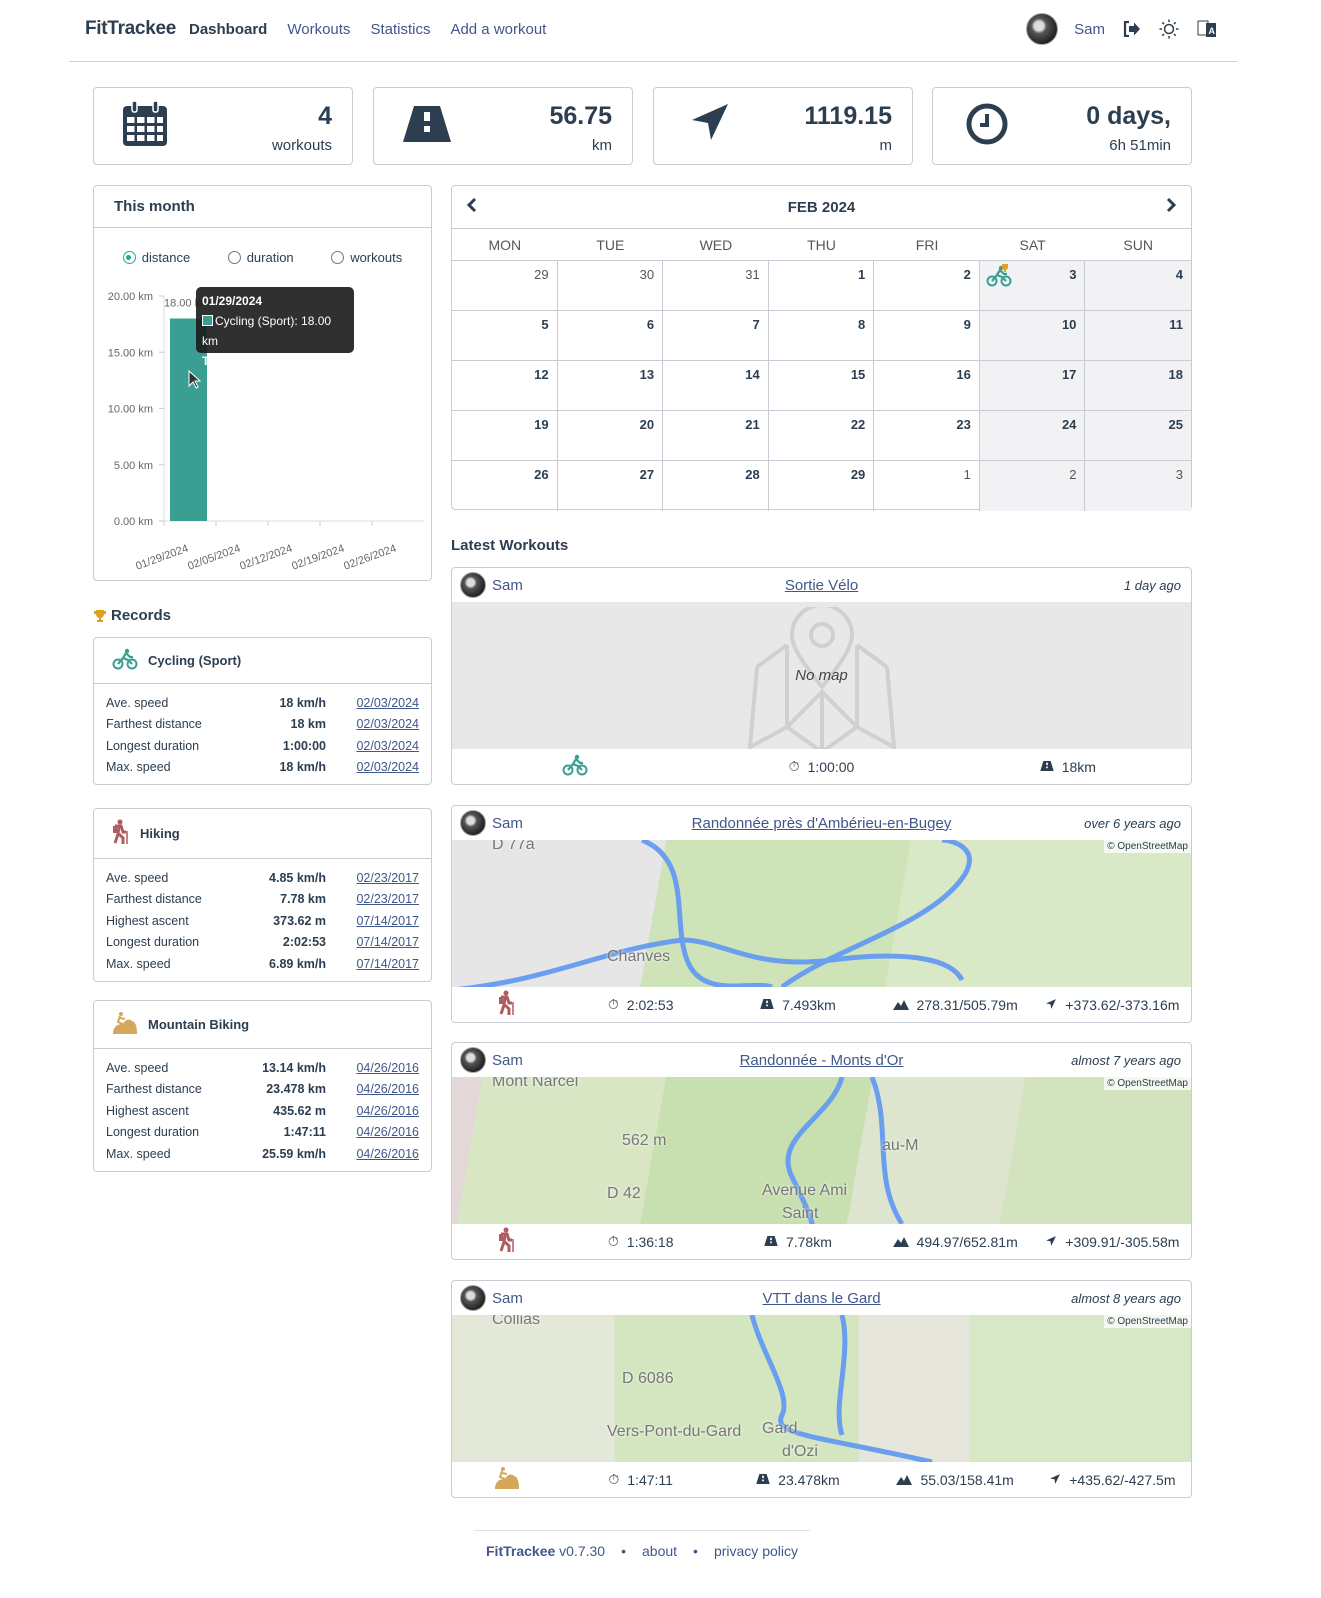 This screenshot has width=1321, height=1598. What do you see at coordinates (1138, 336) in the screenshot?
I see `calendar-day: 11` at bounding box center [1138, 336].